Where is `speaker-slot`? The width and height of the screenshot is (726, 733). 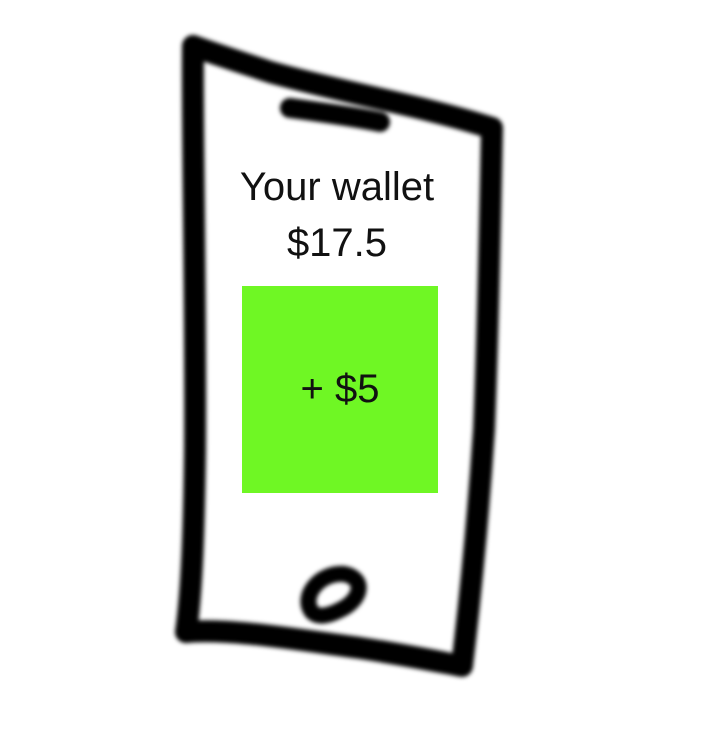
speaker-slot is located at coordinates (335, 115).